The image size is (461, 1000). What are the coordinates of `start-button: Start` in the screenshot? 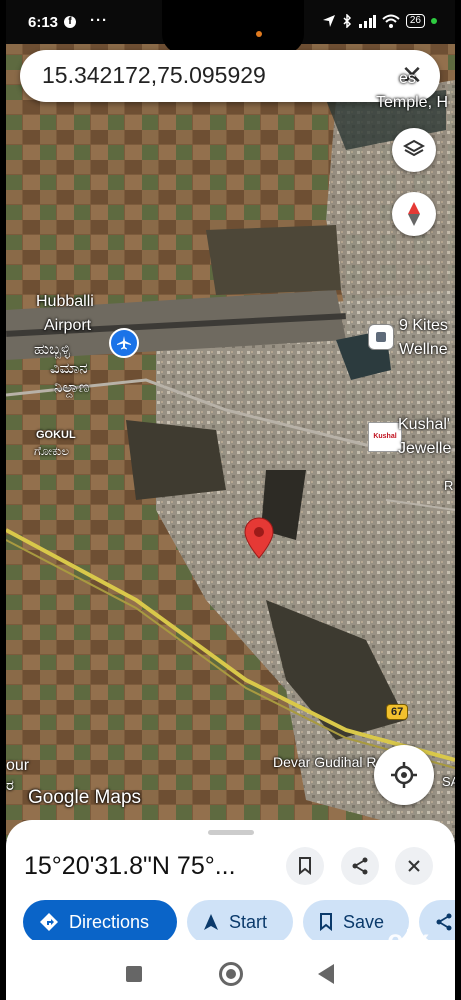 It's located at (240, 922).